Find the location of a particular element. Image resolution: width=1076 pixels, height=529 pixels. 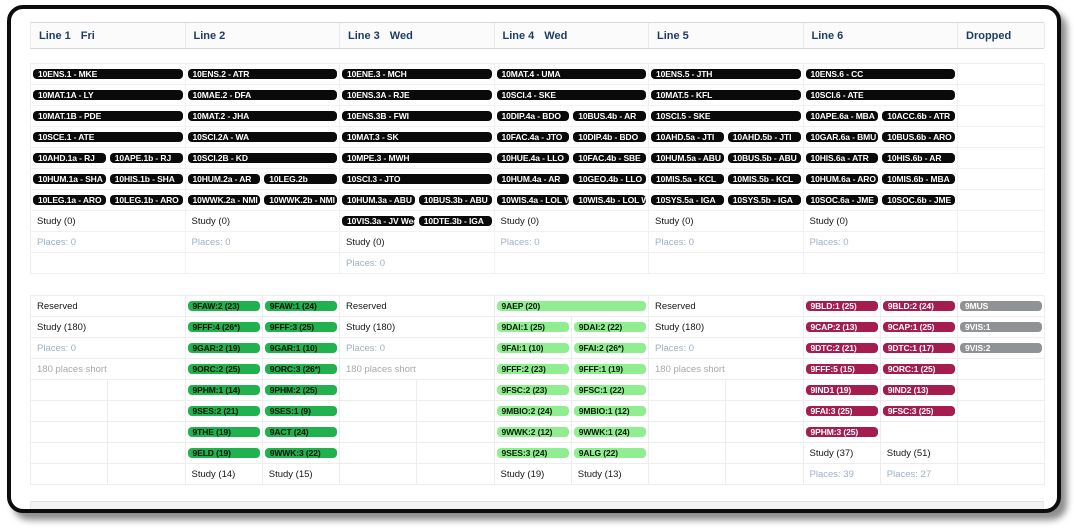

class-block: 9FAI:3 (25) is located at coordinates (841, 410).